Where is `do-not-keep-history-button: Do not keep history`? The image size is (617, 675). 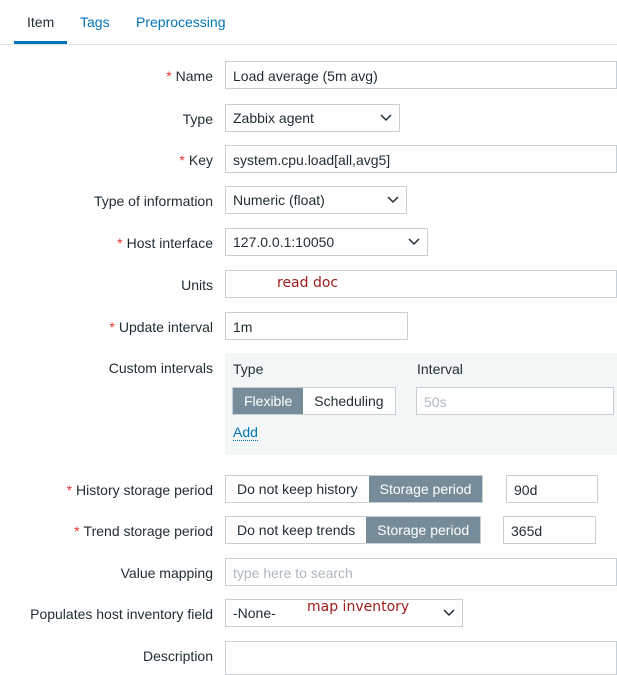 do-not-keep-history-button: Do not keep history is located at coordinates (297, 489).